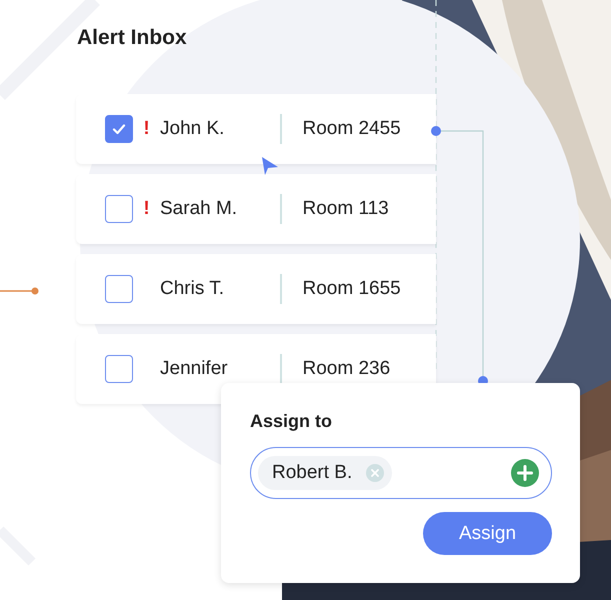 The image size is (611, 600). Describe the element at coordinates (292, 421) in the screenshot. I see `panel-title: Assign to` at that location.